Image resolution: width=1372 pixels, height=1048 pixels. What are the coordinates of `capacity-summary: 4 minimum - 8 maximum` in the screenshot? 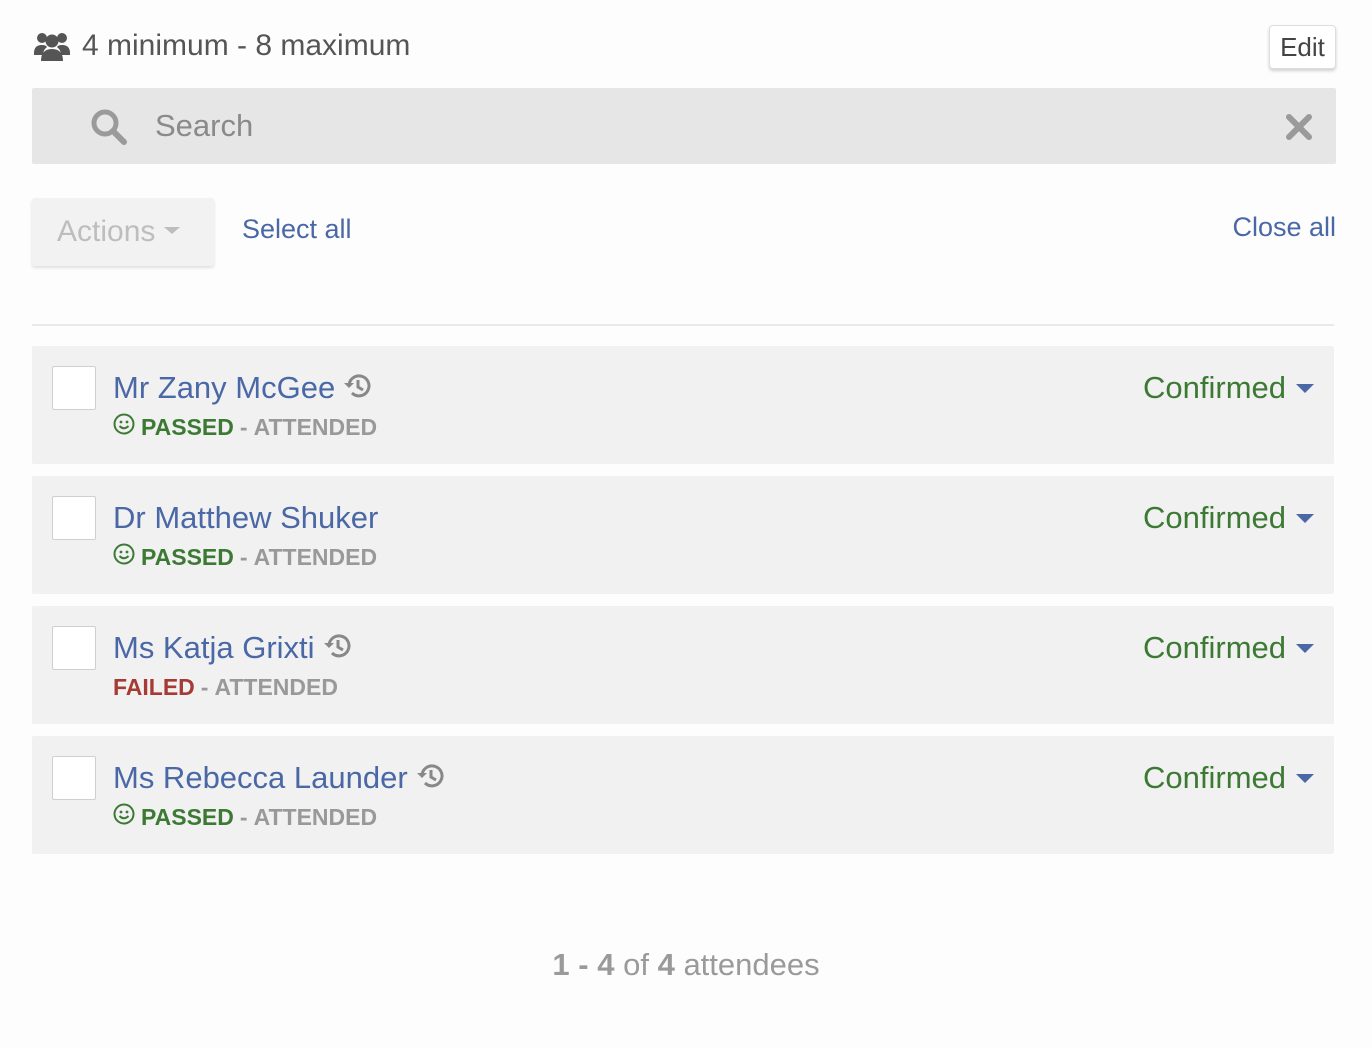 It's located at (222, 46).